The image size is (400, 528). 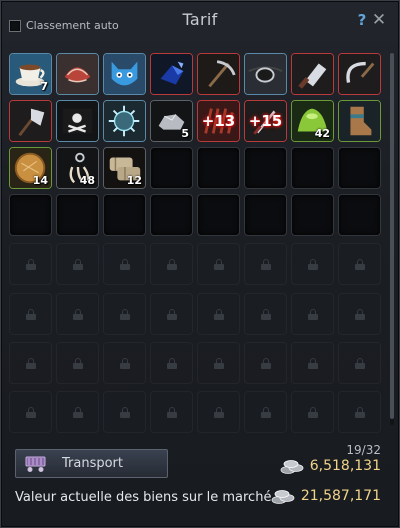 What do you see at coordinates (340, 496) in the screenshot?
I see `market-value-amount: 21,587,171` at bounding box center [340, 496].